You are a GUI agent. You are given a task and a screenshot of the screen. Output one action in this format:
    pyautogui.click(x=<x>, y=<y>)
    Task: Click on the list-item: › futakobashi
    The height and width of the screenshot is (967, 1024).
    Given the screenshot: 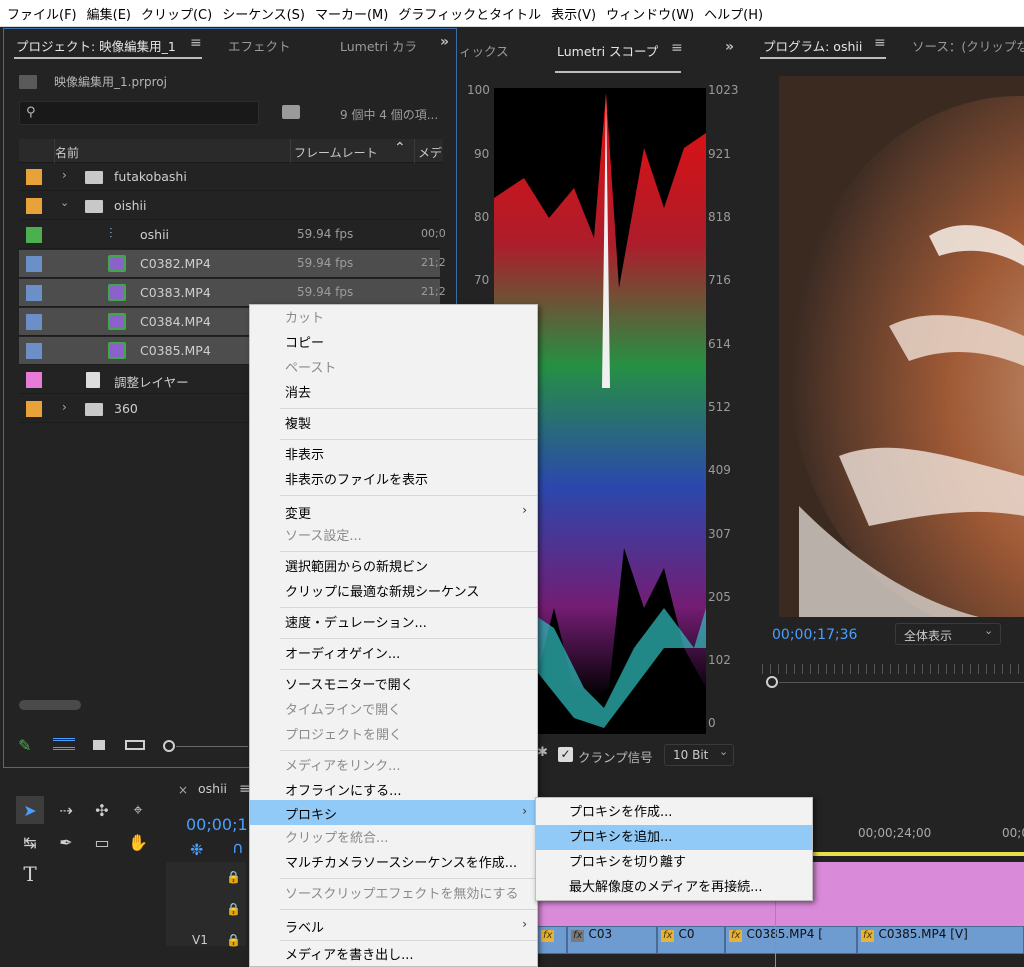 What is the action you would take?
    pyautogui.click(x=229, y=177)
    